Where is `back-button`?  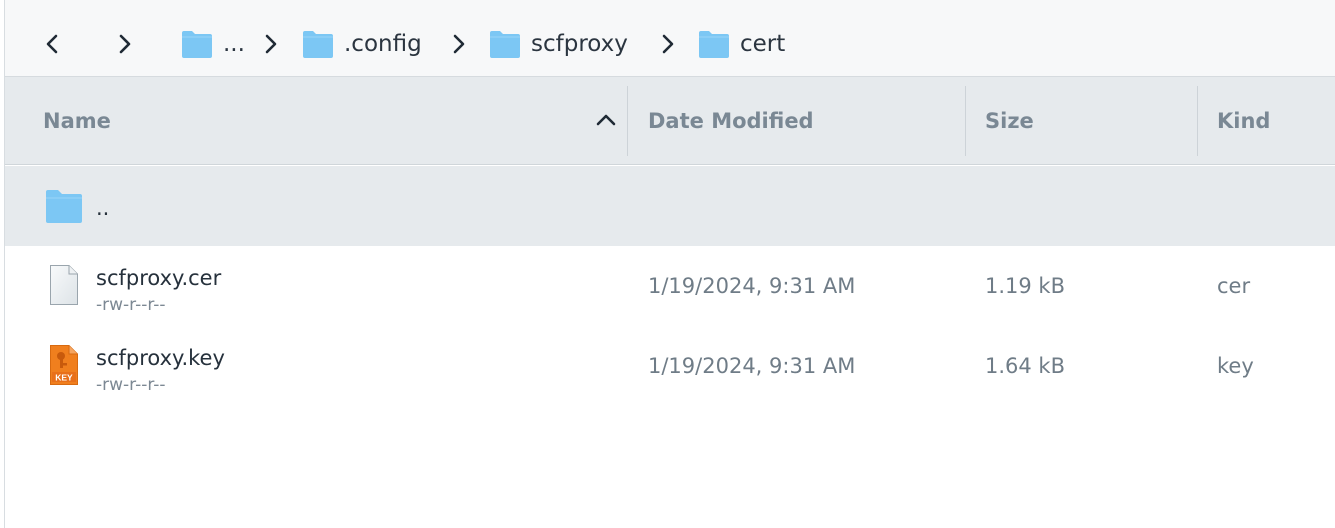 back-button is located at coordinates (52, 44).